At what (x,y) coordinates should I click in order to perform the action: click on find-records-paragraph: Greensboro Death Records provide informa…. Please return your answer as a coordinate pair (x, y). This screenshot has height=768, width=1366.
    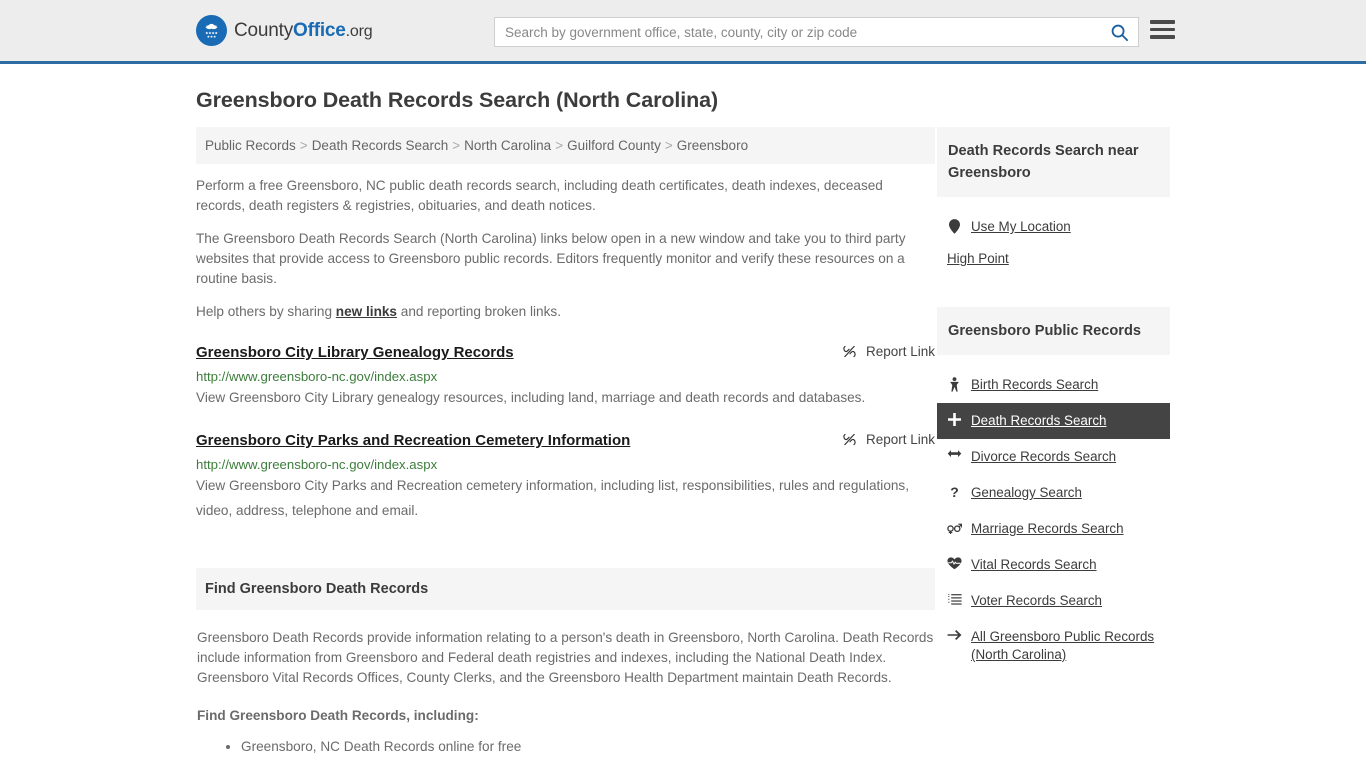
    Looking at the image, I should click on (565, 657).